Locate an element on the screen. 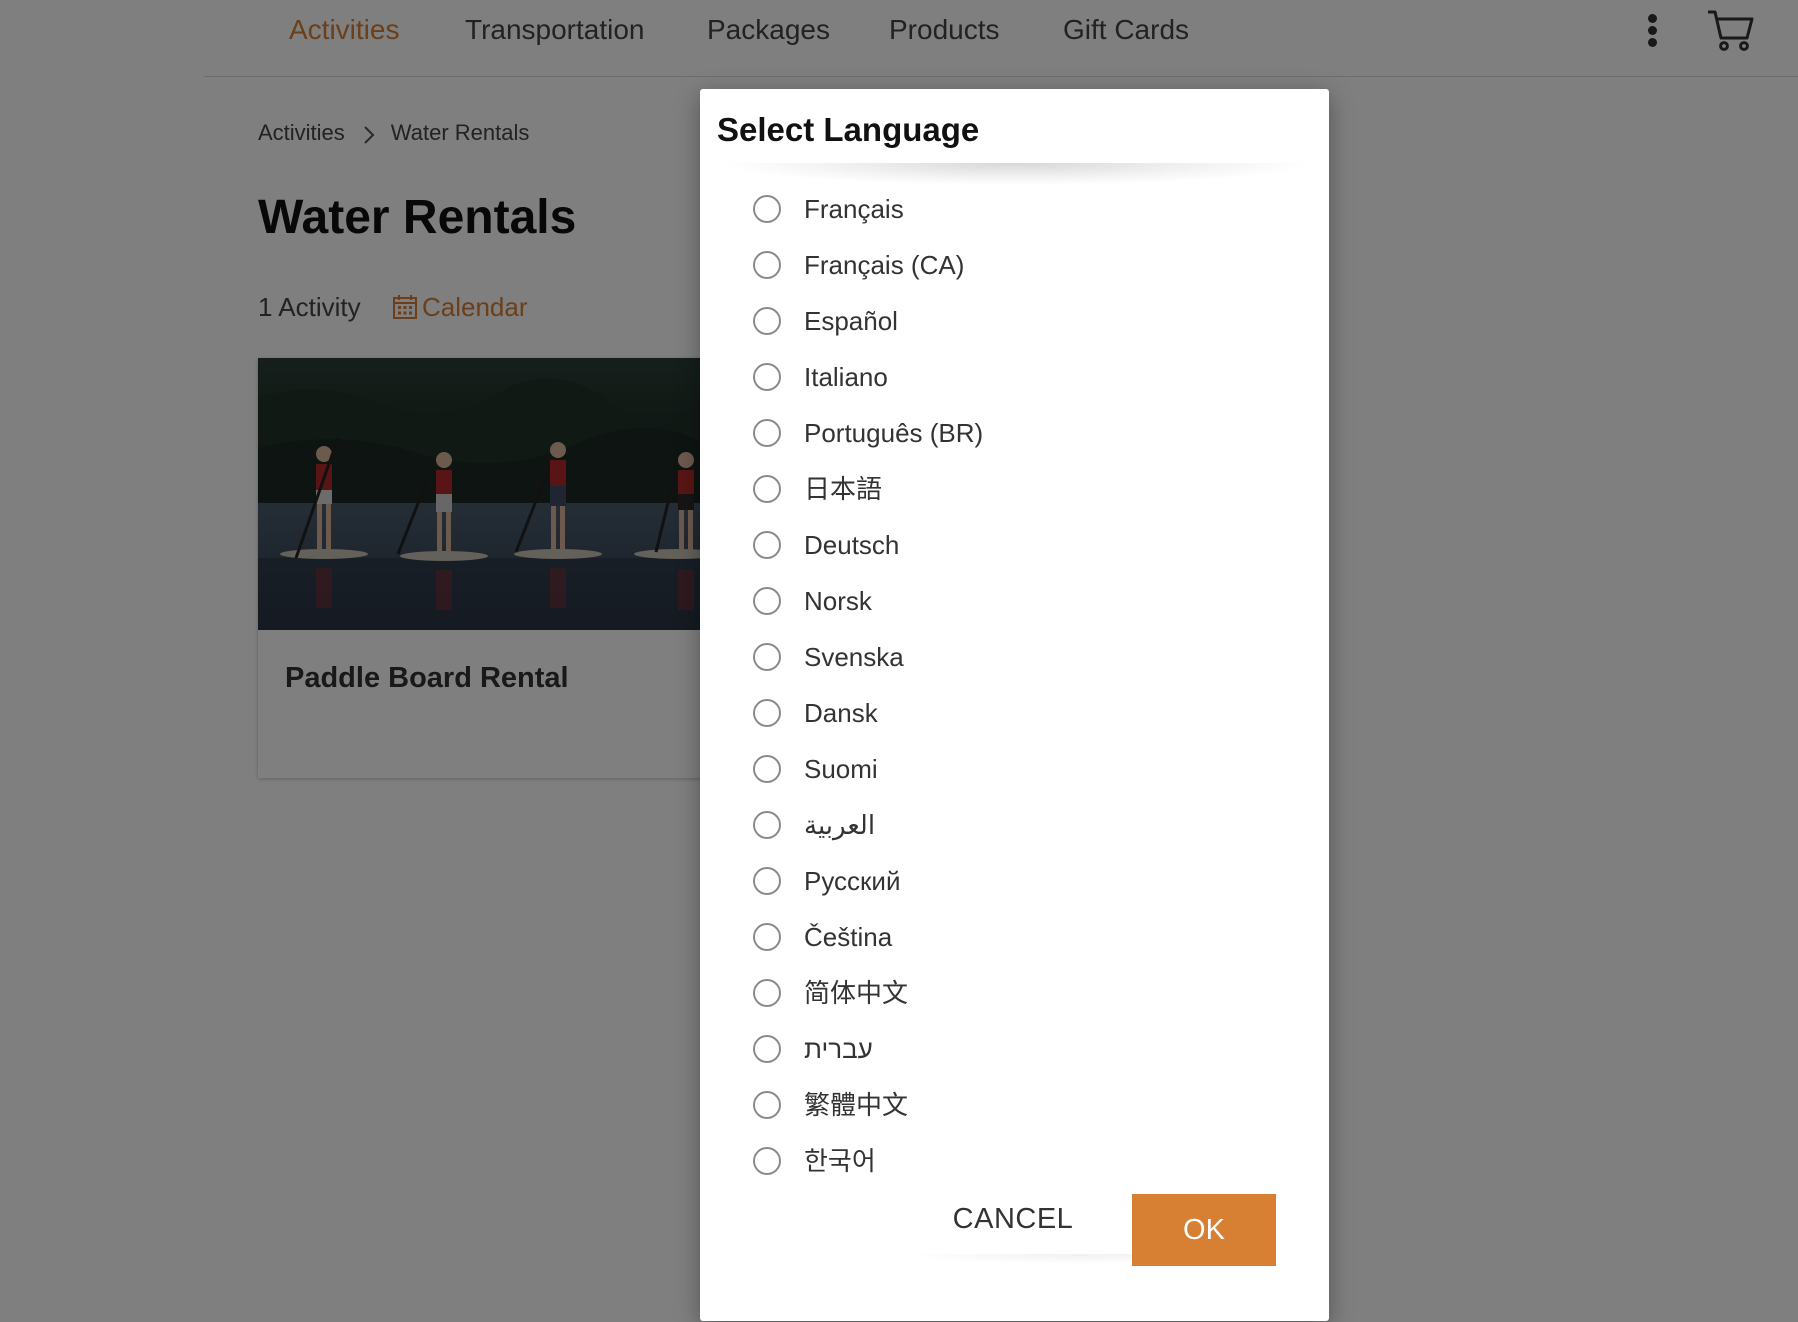 The width and height of the screenshot is (1798, 1322). language-option: Italiano is located at coordinates (1014, 380).